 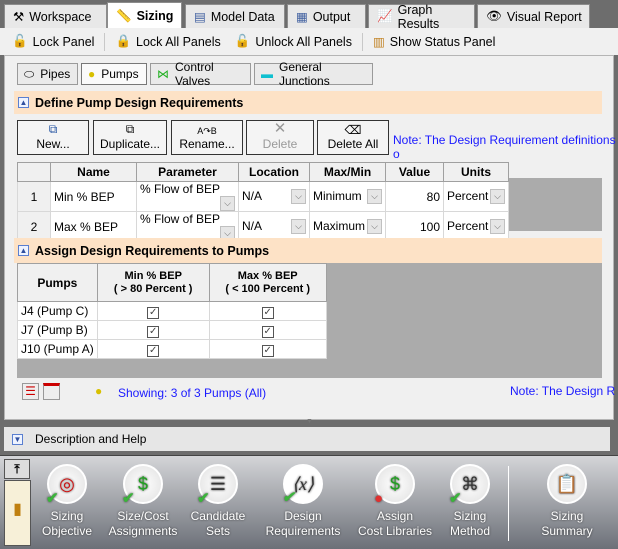 What do you see at coordinates (153, 282) in the screenshot?
I see `column-header-min-bep: Min % BEP( > 80 Percent )` at bounding box center [153, 282].